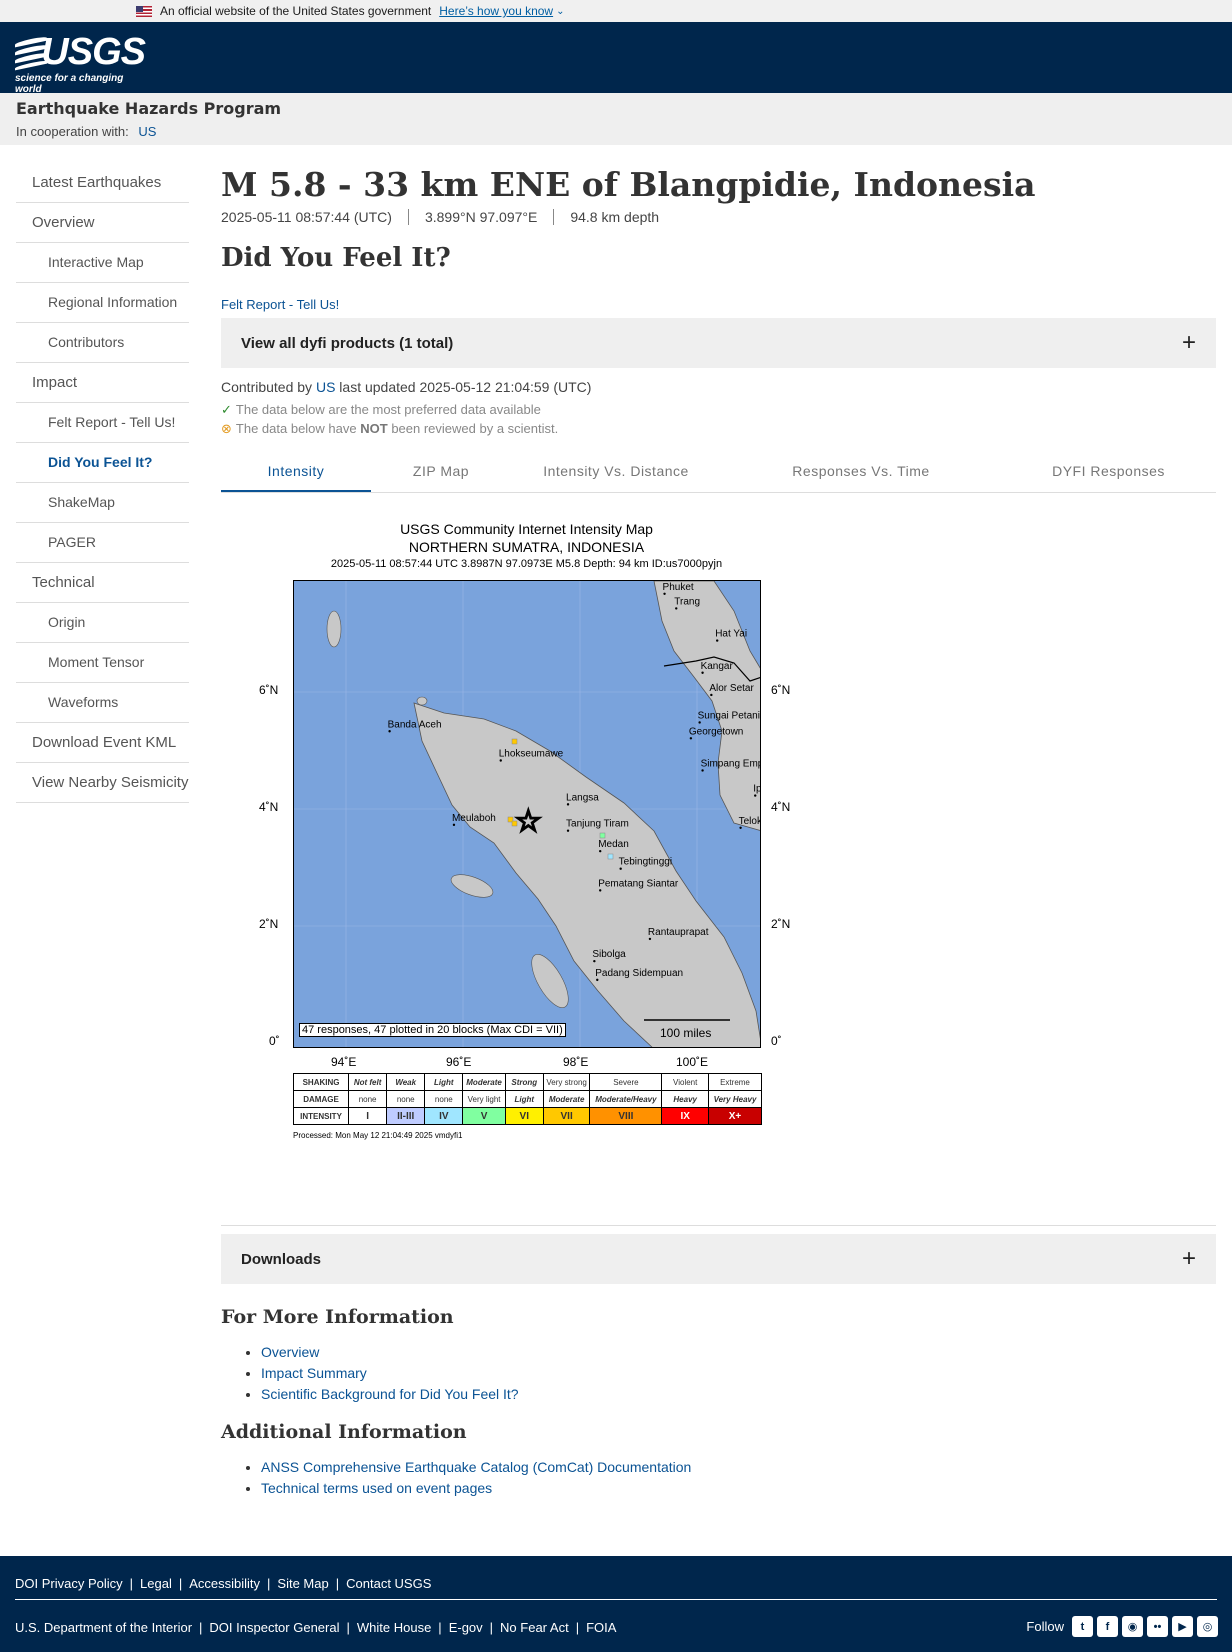 The image size is (1232, 1652). What do you see at coordinates (376, 1488) in the screenshot?
I see `link-technical-terms: Technical terms used on event pages` at bounding box center [376, 1488].